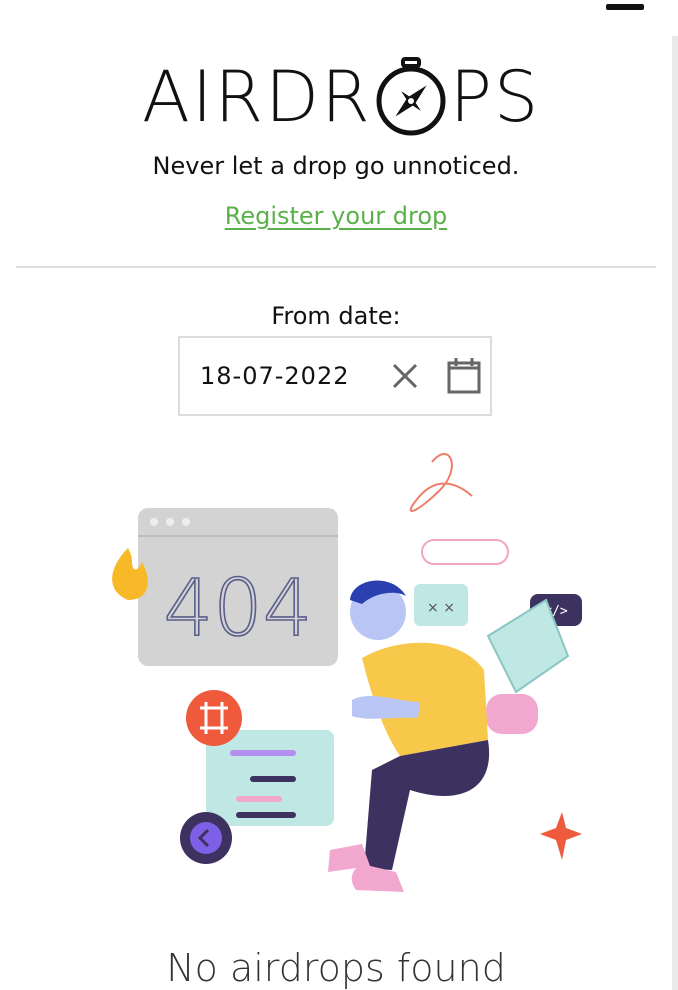  I want to click on tagline: Never let a drop go unnoticed., so click(336, 166).